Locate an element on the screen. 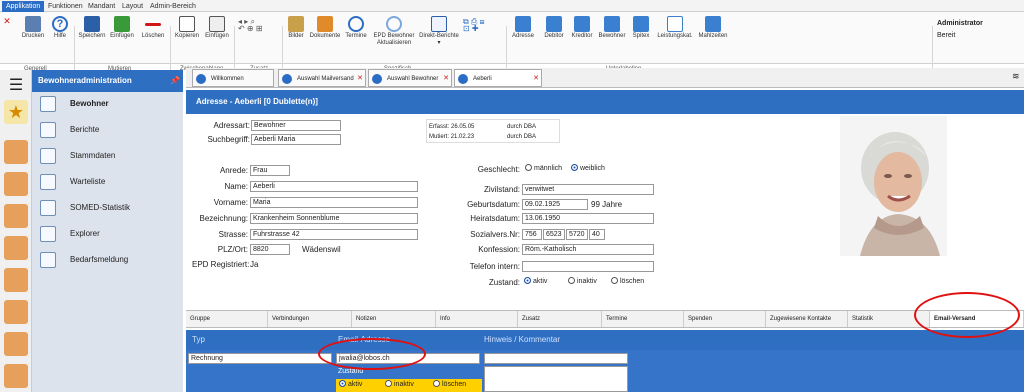 Image resolution: width=1024 pixels, height=392 pixels. comment-field is located at coordinates (556, 358).